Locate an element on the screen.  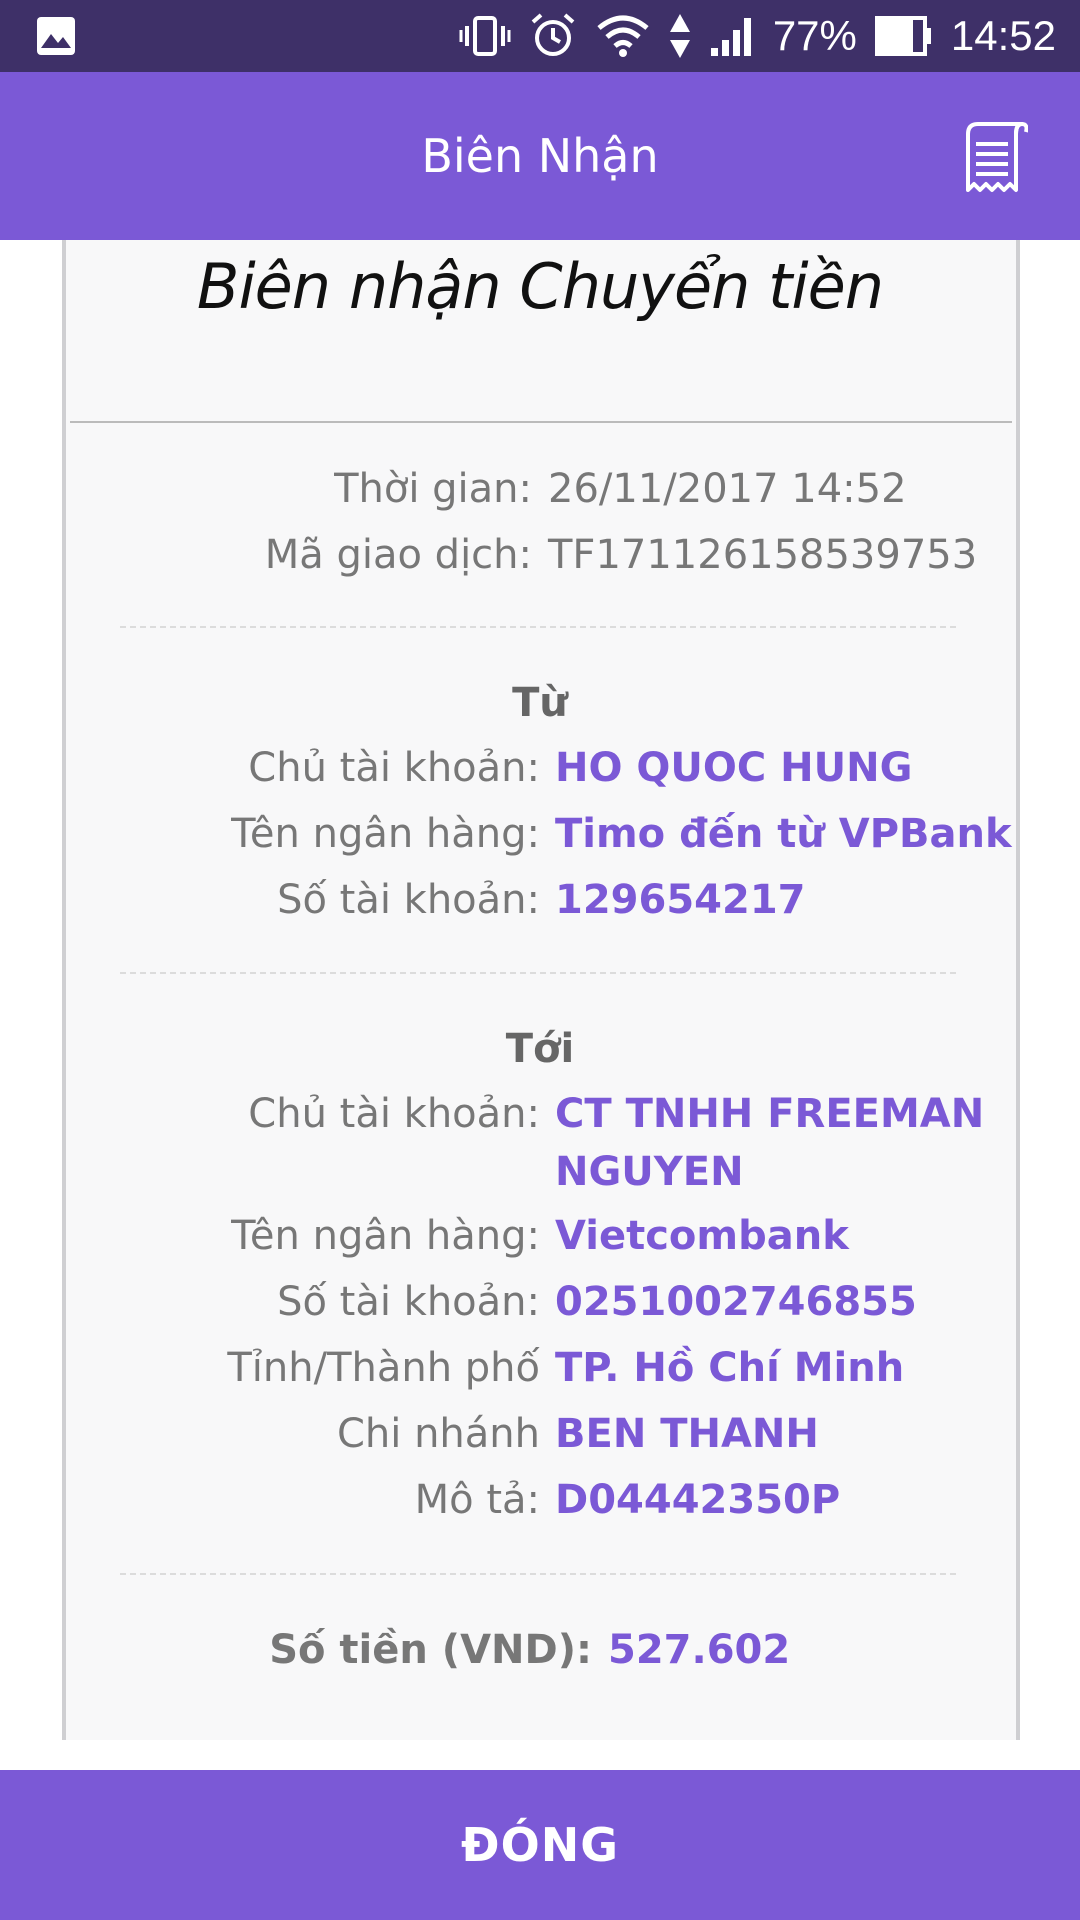
status-bar: 77% 14:52 is located at coordinates (540, 36).